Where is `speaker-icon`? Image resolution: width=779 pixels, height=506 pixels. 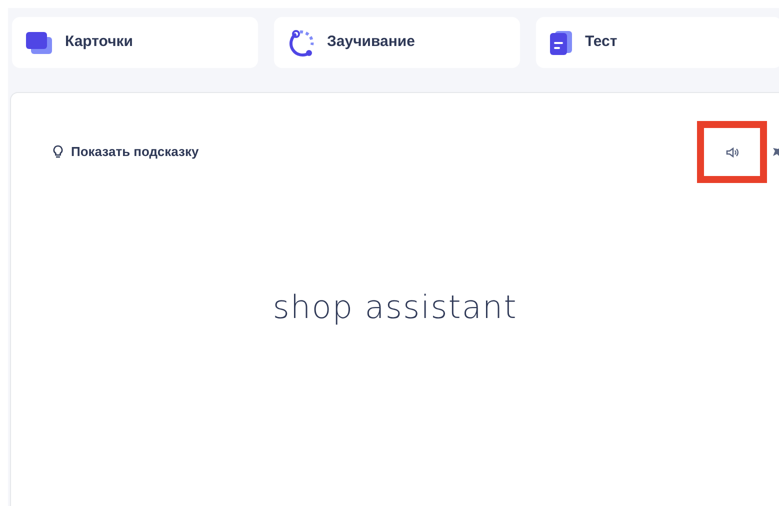
speaker-icon is located at coordinates (732, 152).